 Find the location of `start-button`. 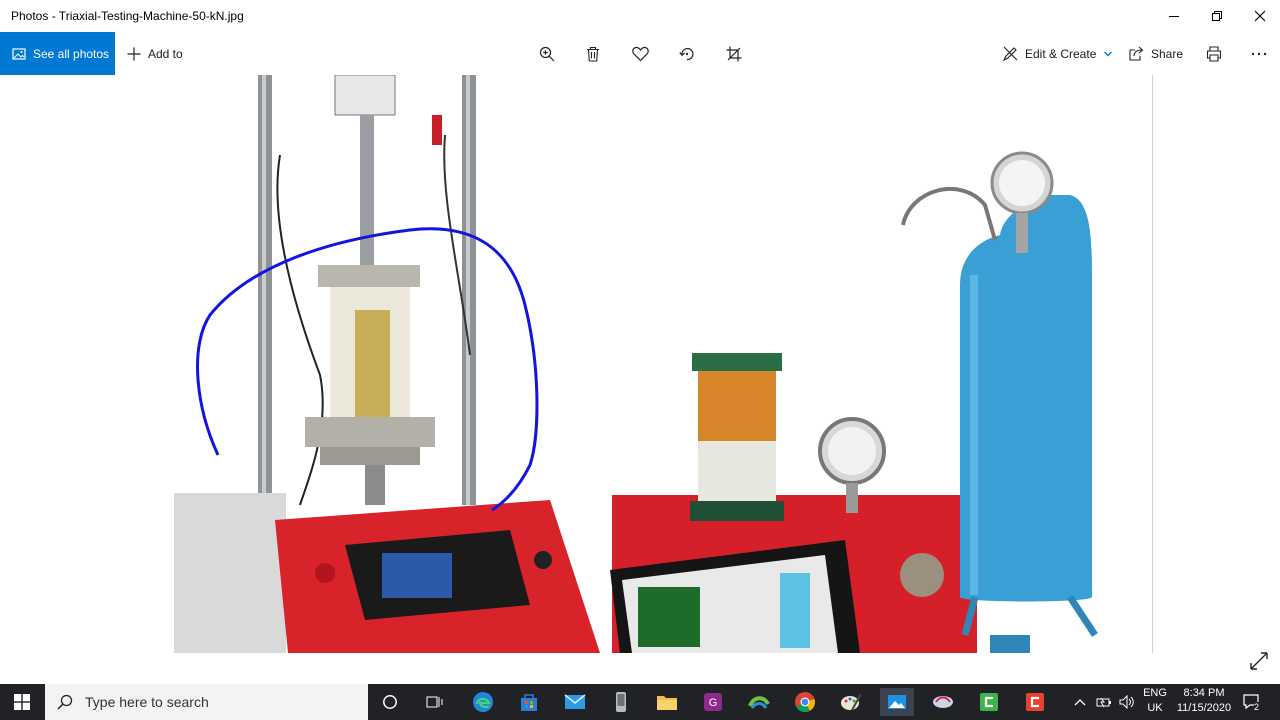

start-button is located at coordinates (22, 702).